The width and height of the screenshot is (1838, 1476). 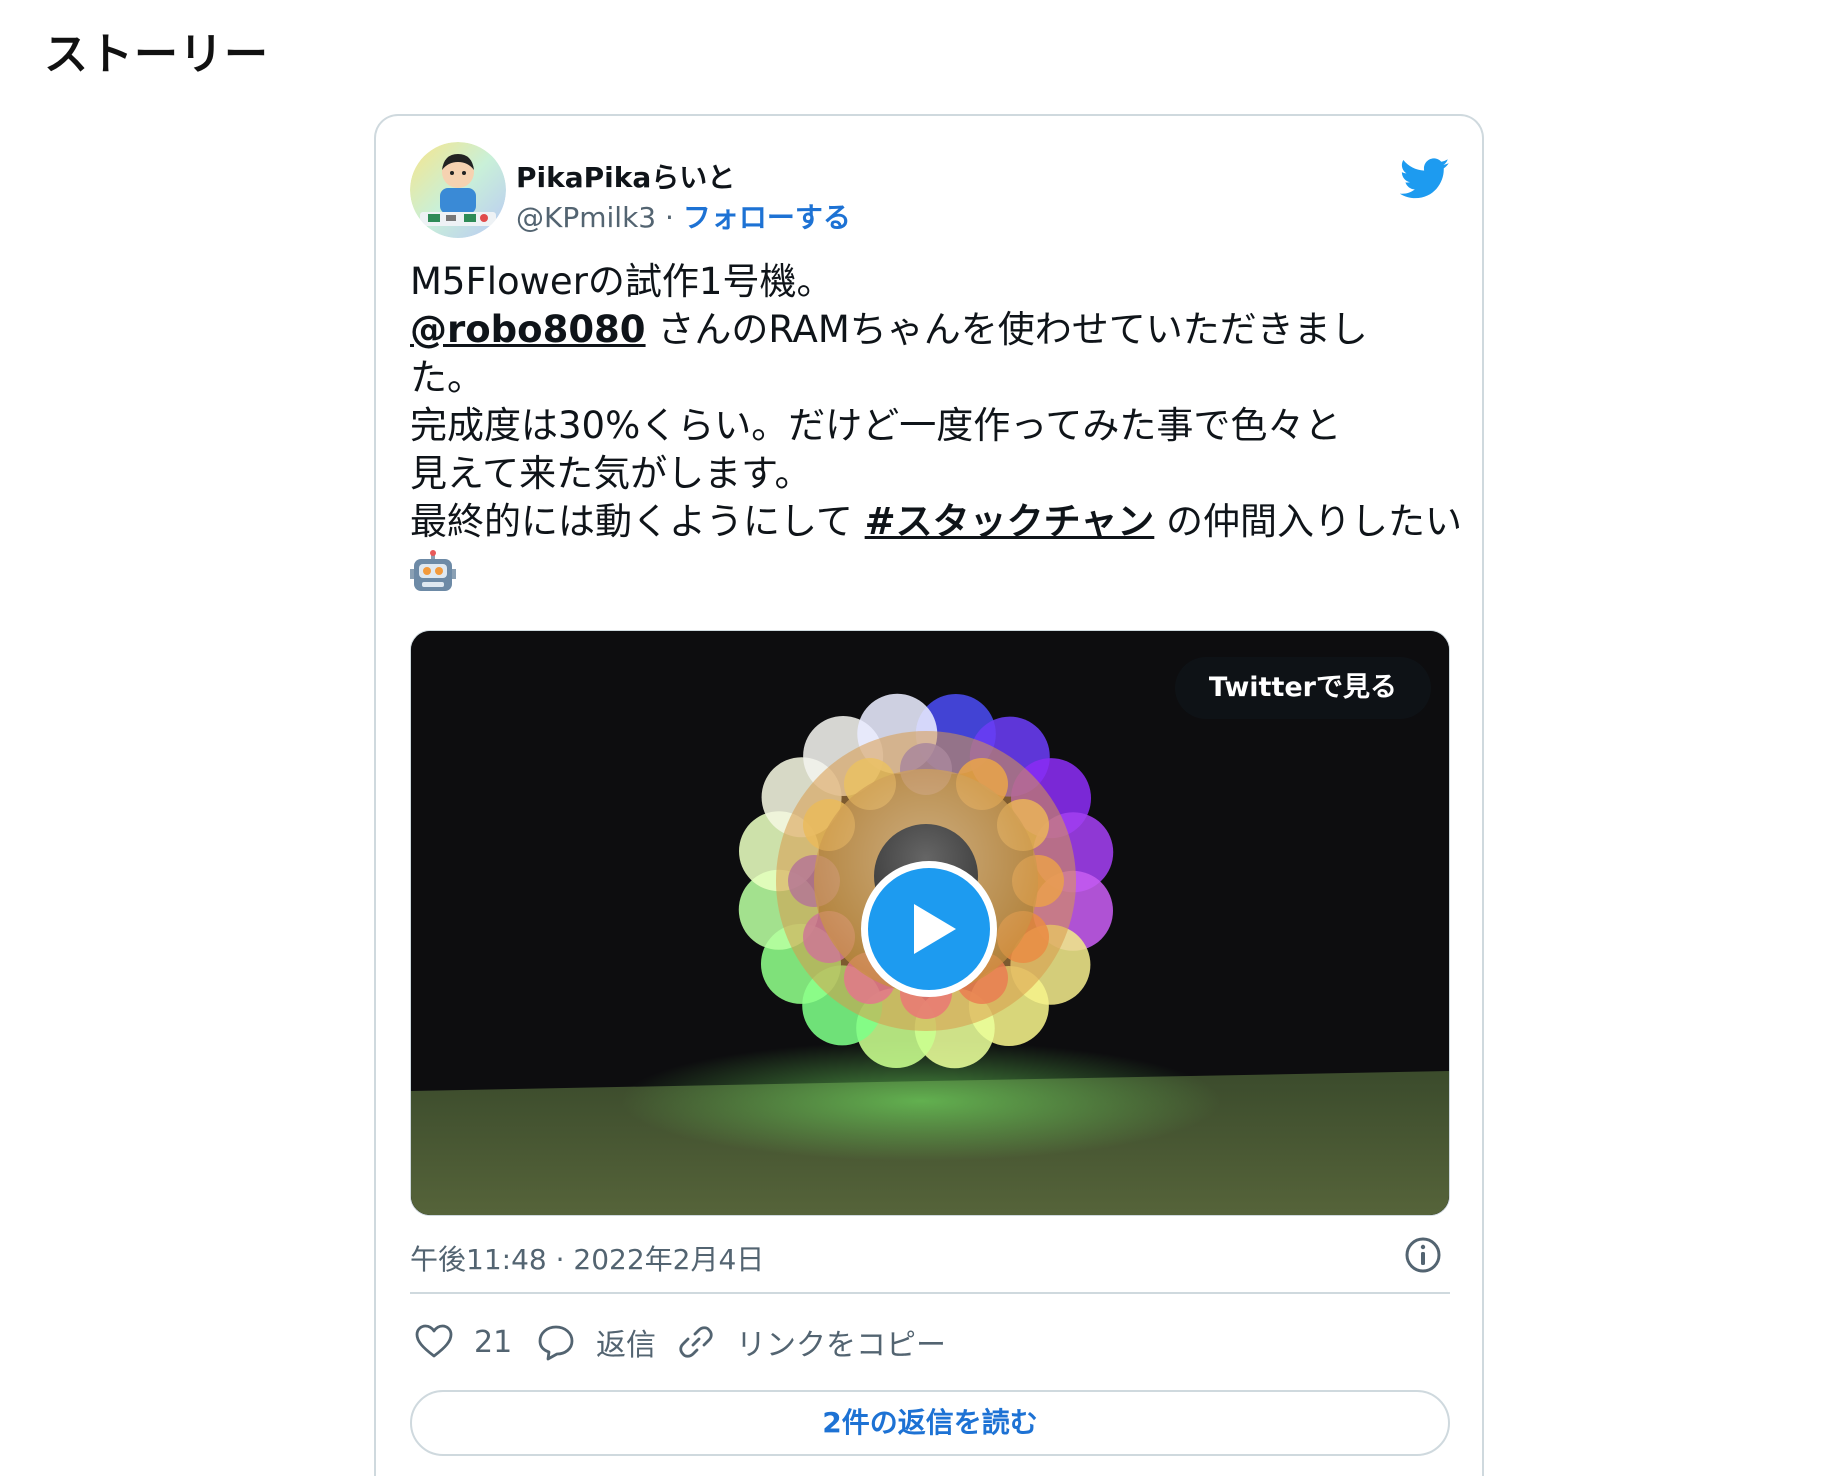 What do you see at coordinates (767, 217) in the screenshot?
I see `follow-button: フォローする` at bounding box center [767, 217].